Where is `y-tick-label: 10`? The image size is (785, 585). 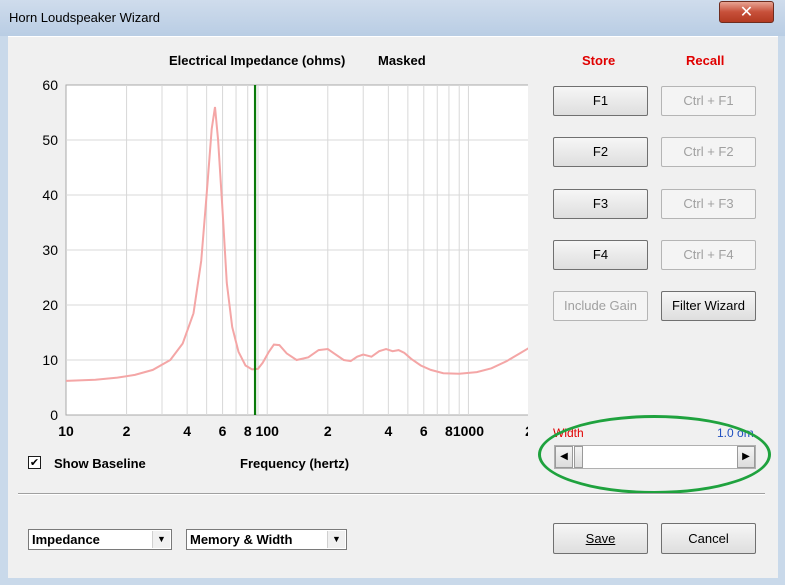 y-tick-label: 10 is located at coordinates (50, 360).